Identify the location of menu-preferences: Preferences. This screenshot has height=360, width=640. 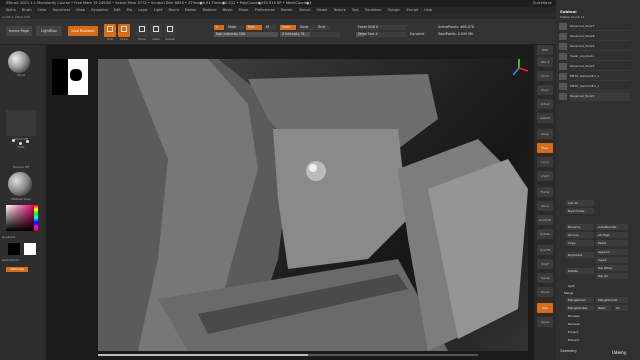
(265, 10).